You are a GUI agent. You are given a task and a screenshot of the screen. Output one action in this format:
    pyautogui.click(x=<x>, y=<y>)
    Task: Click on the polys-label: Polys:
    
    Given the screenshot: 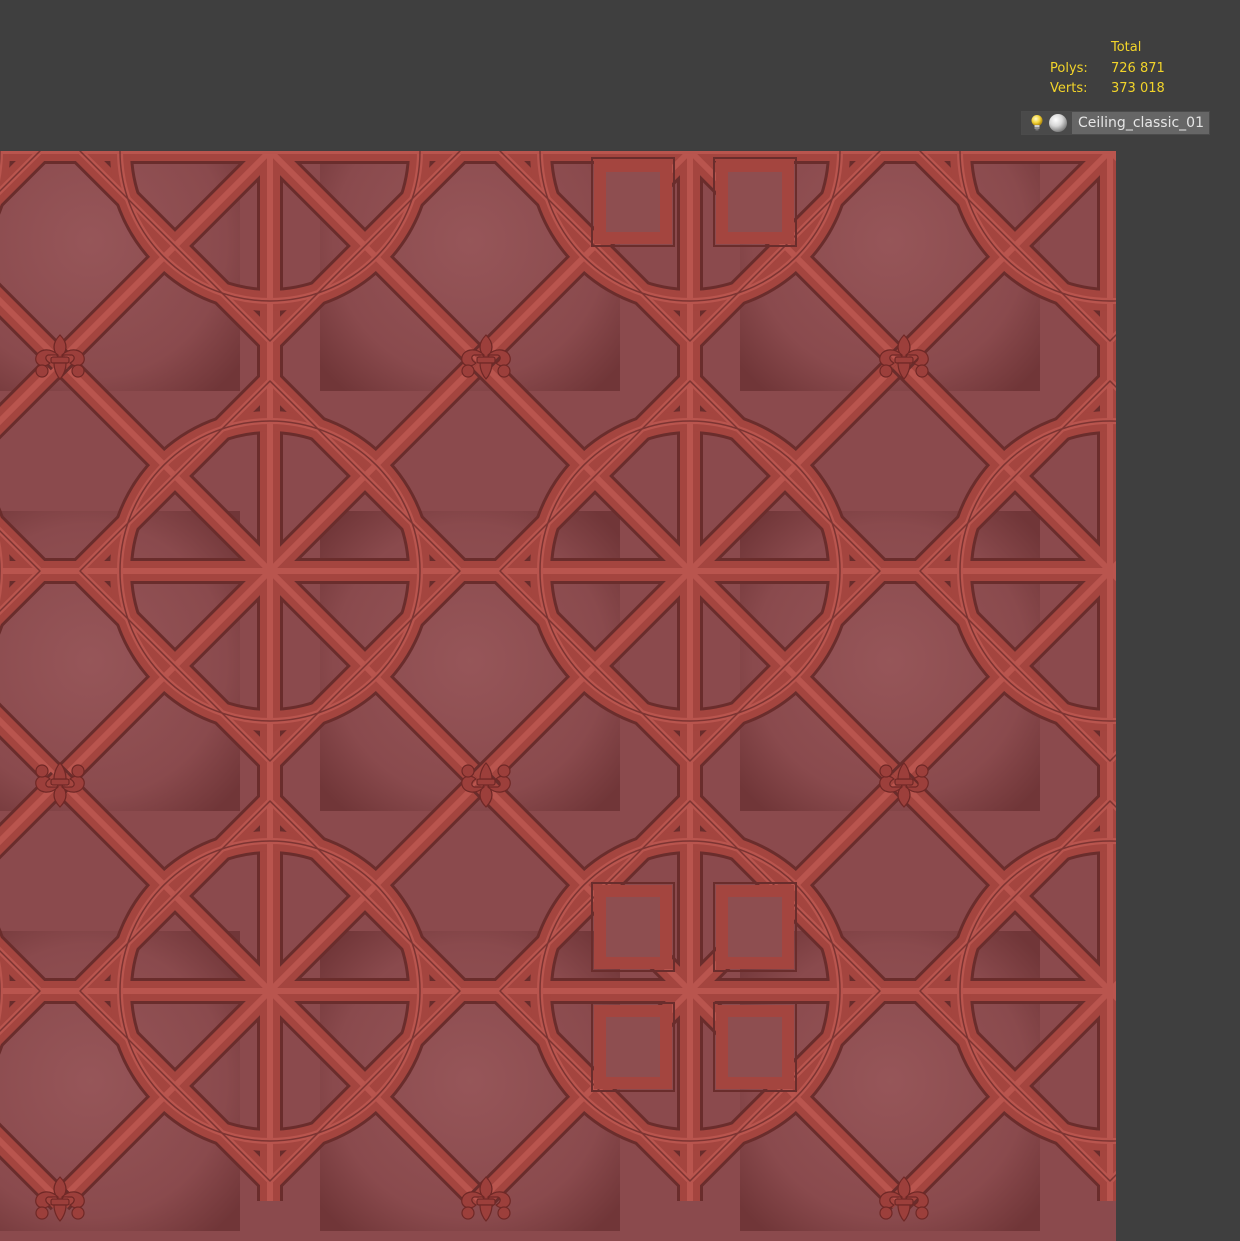 What is the action you would take?
    pyautogui.click(x=1069, y=68)
    